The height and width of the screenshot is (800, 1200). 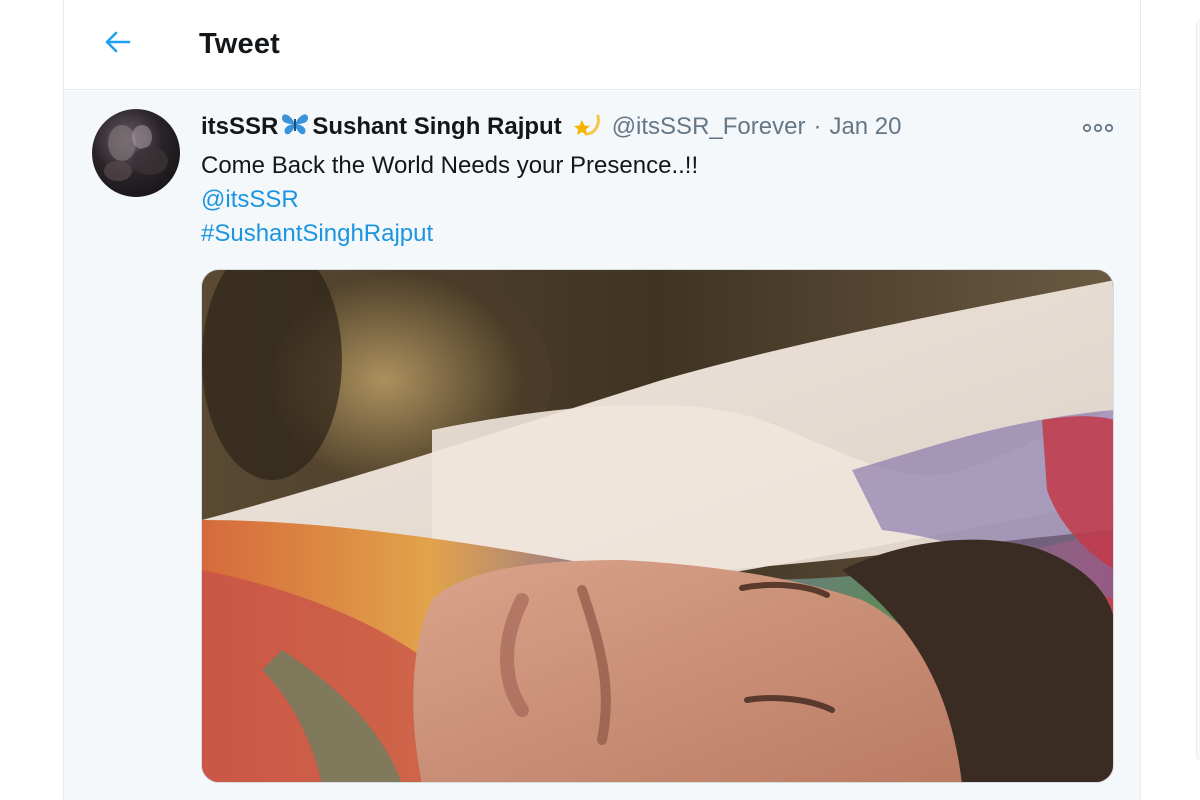 I want to click on more-options-icon, so click(x=1098, y=128).